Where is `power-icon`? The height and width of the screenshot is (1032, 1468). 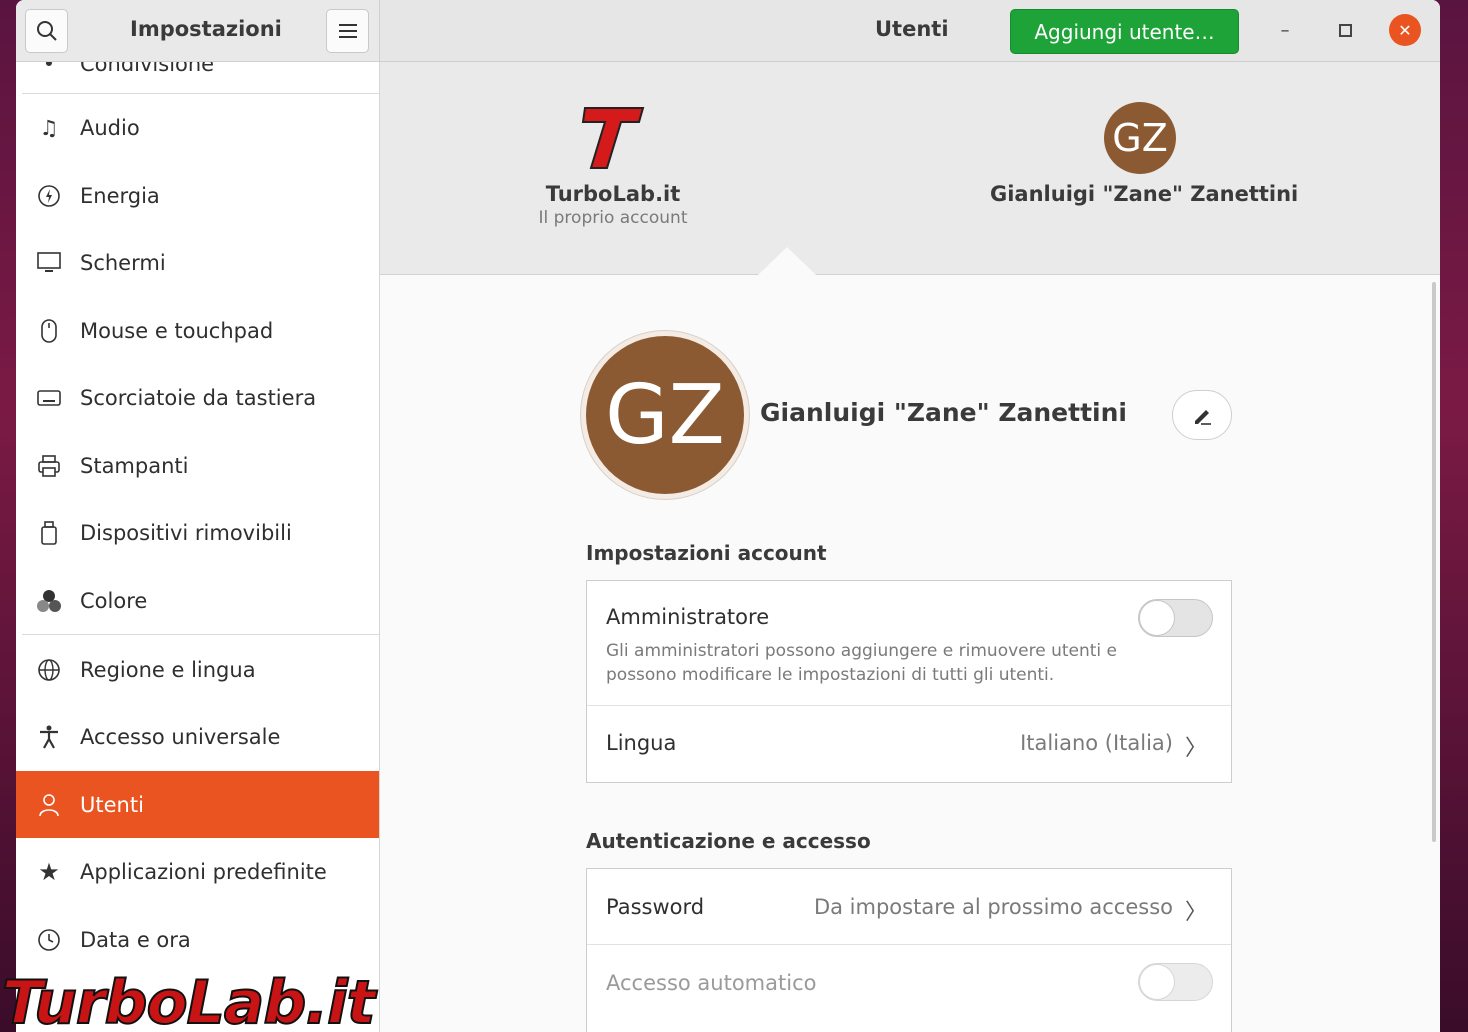 power-icon is located at coordinates (49, 196).